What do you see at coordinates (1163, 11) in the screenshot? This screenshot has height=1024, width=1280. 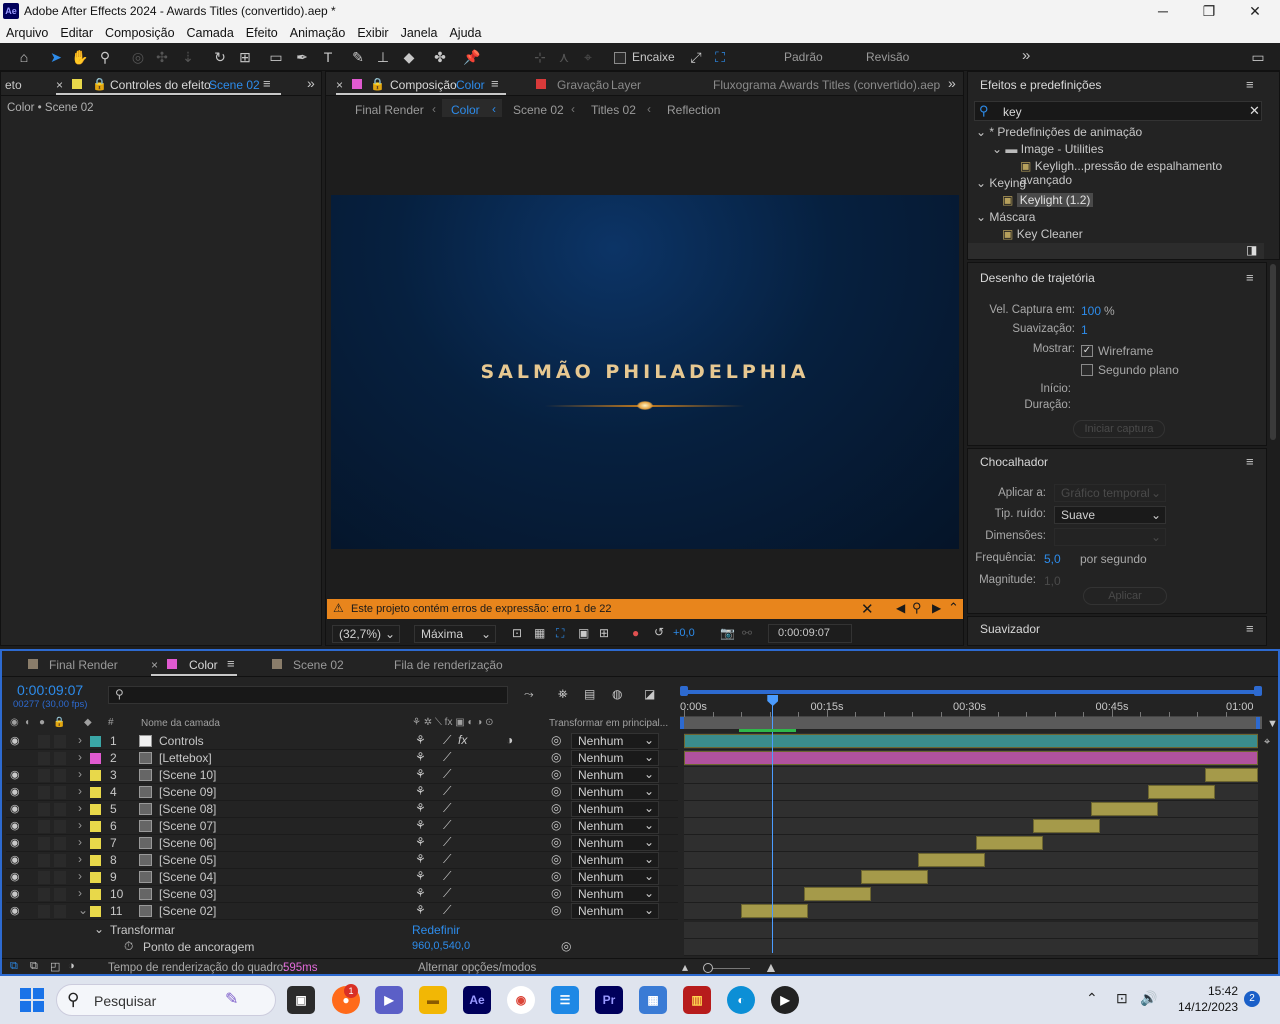 I see `minimize-button: ─` at bounding box center [1163, 11].